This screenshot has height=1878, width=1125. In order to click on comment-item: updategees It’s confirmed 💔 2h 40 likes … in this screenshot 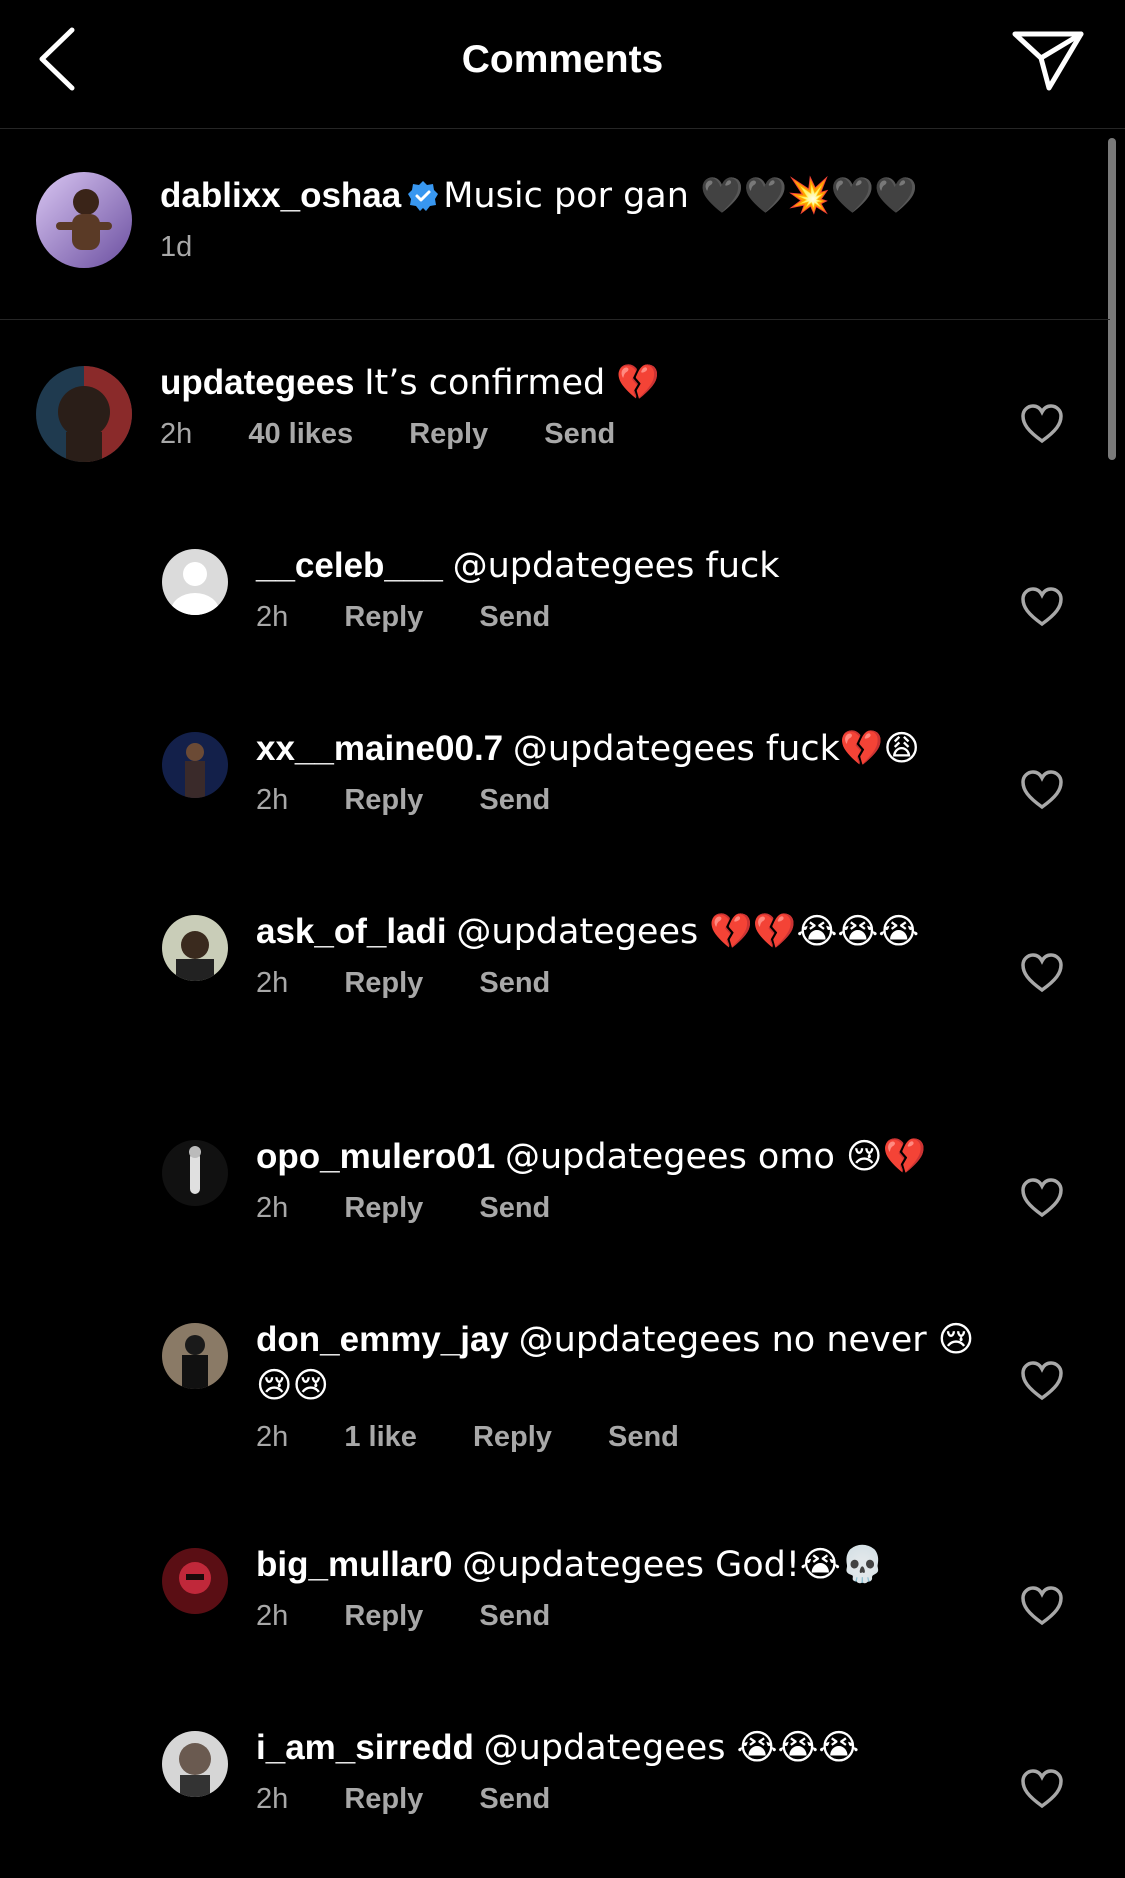, I will do `click(555, 435)`.